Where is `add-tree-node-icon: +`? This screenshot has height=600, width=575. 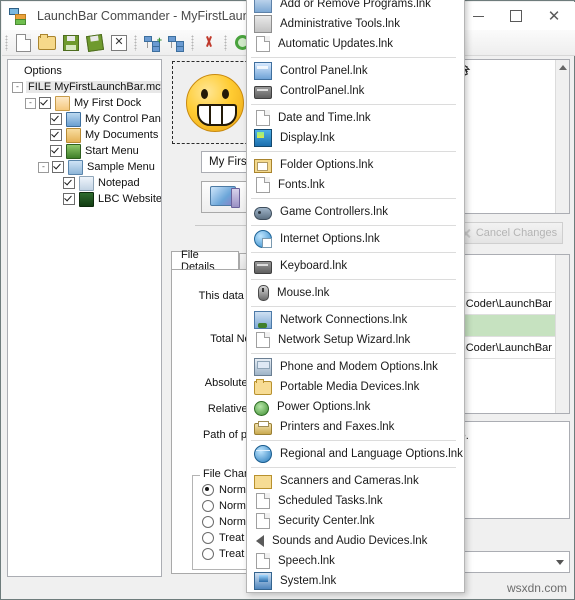 add-tree-node-icon: + is located at coordinates (153, 43).